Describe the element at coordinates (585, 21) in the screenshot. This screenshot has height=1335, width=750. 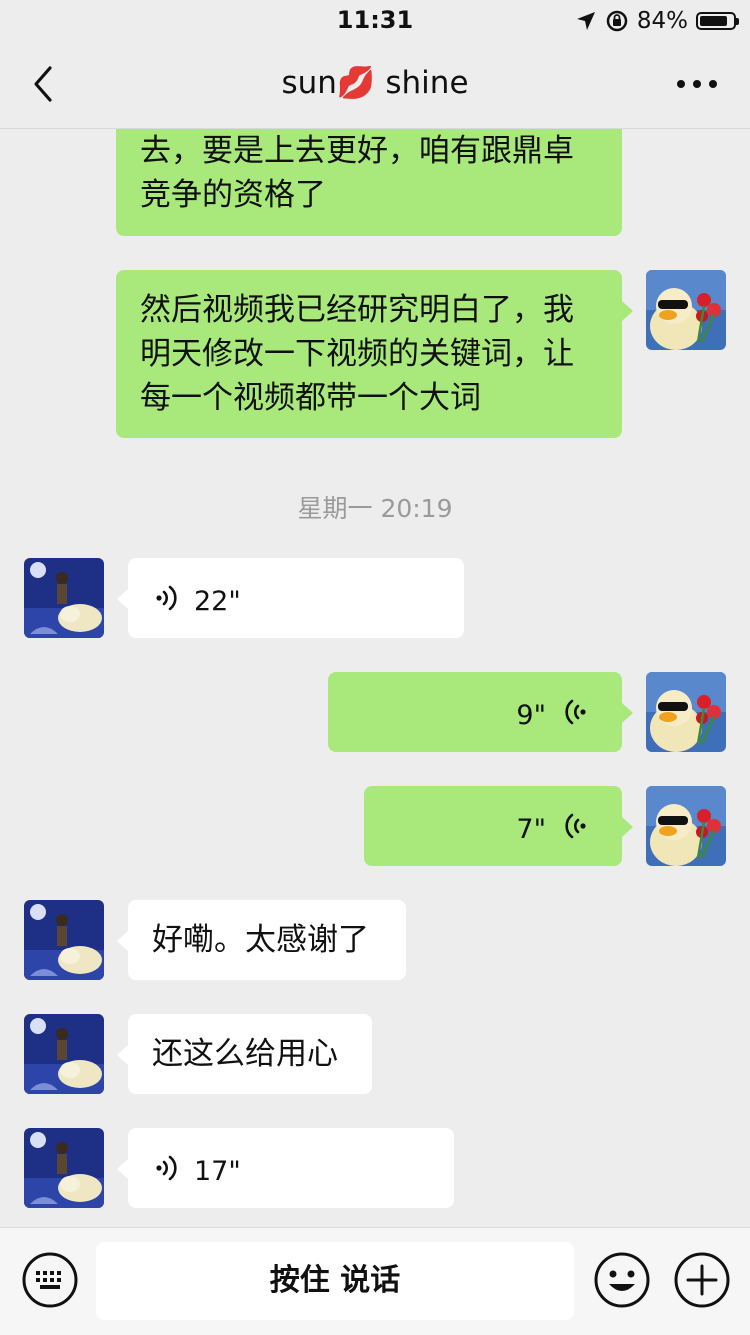
I see `location-arrow-icon` at that location.